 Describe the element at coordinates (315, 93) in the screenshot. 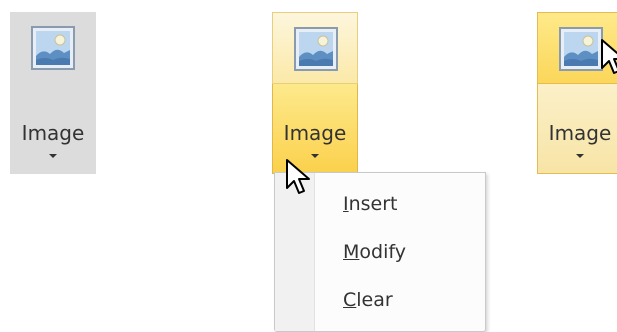

I see `image-split-button-hover-dropdown: Image` at that location.